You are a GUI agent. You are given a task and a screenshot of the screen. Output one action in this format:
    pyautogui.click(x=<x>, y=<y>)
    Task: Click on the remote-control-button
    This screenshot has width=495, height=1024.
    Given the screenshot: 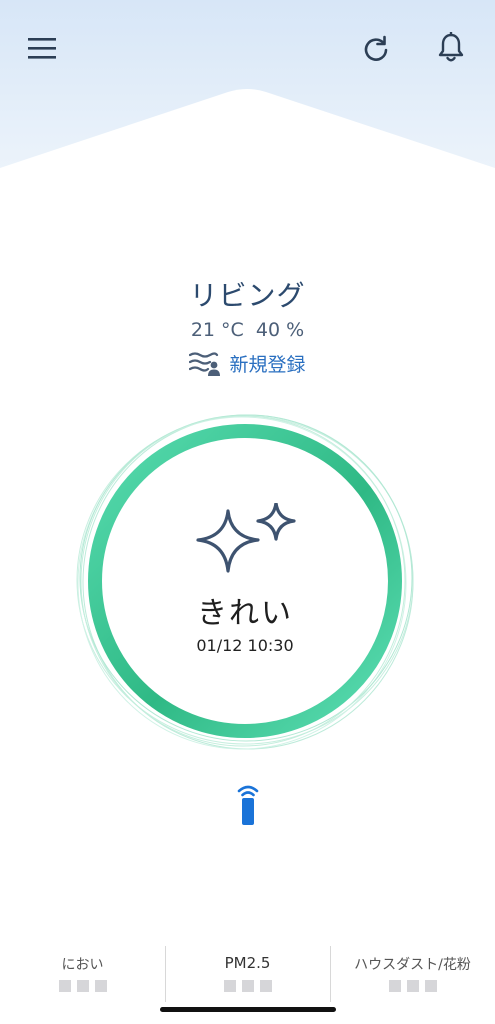 What is the action you would take?
    pyautogui.click(x=248, y=806)
    